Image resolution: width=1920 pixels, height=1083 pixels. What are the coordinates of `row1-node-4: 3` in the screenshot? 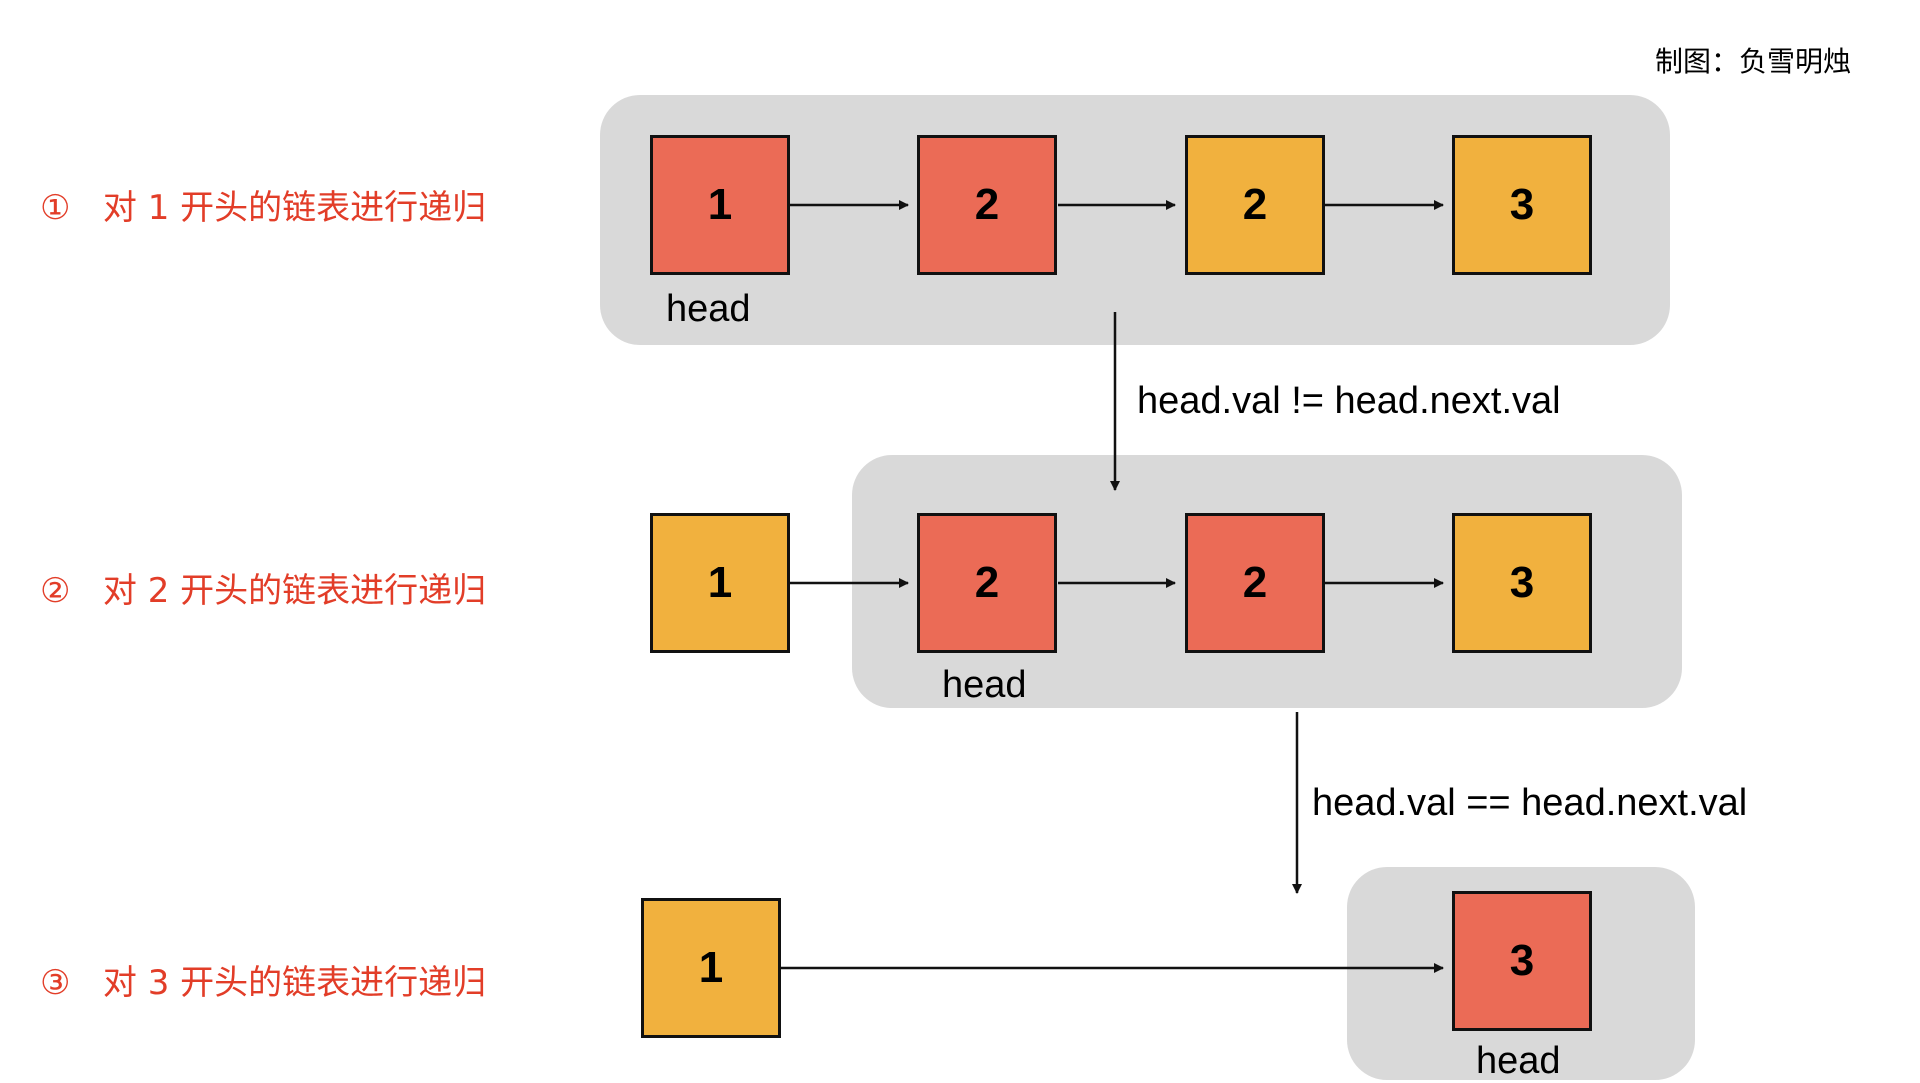 It's located at (1522, 205).